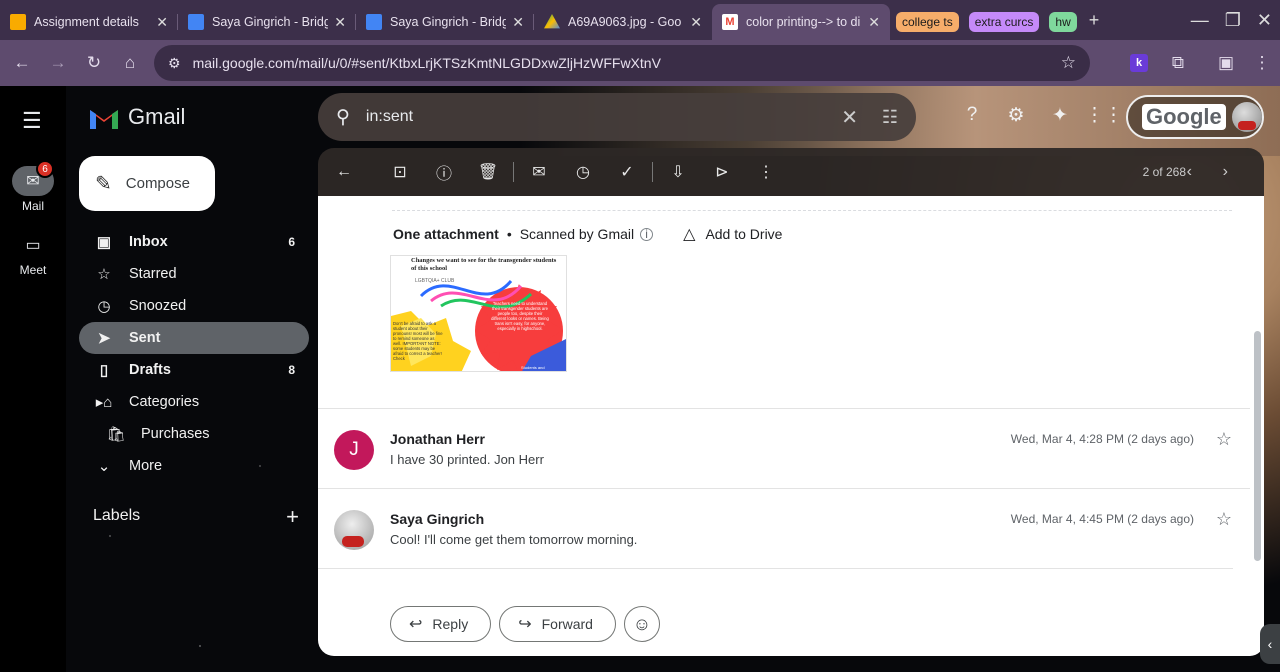 The image size is (1280, 672). Describe the element at coordinates (194, 402) in the screenshot. I see `nav-item-categories: ▸⌂ Categories` at that location.